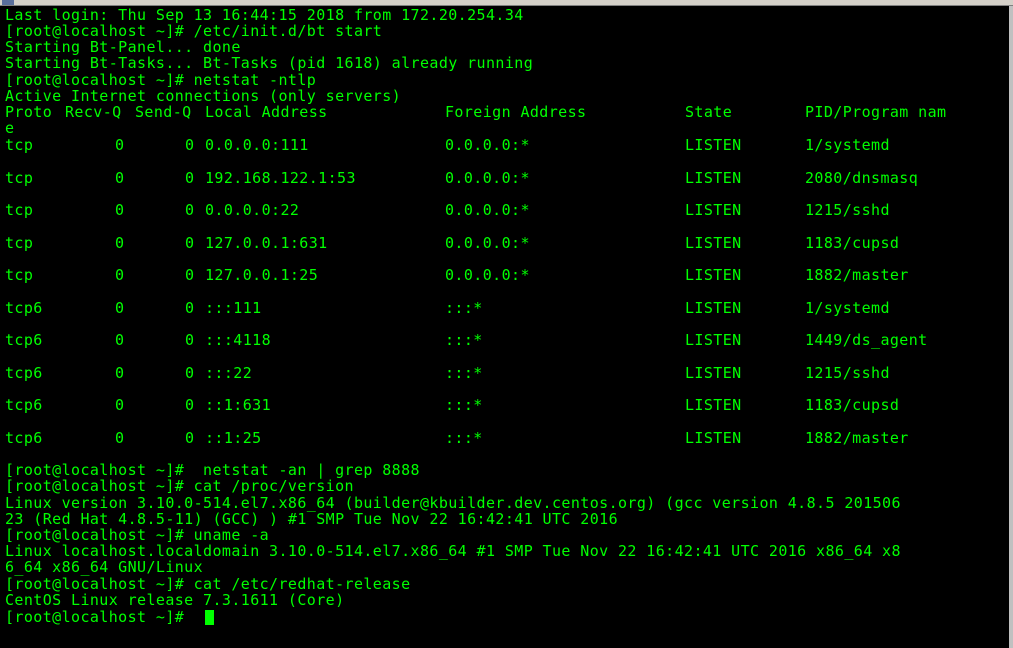 The image size is (1013, 648). I want to click on cell-local-address: 127.0.0.1:25, so click(262, 275).